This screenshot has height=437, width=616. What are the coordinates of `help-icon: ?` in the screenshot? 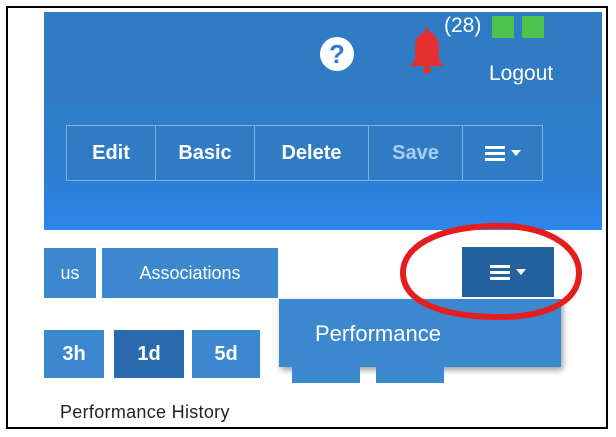 It's located at (337, 54).